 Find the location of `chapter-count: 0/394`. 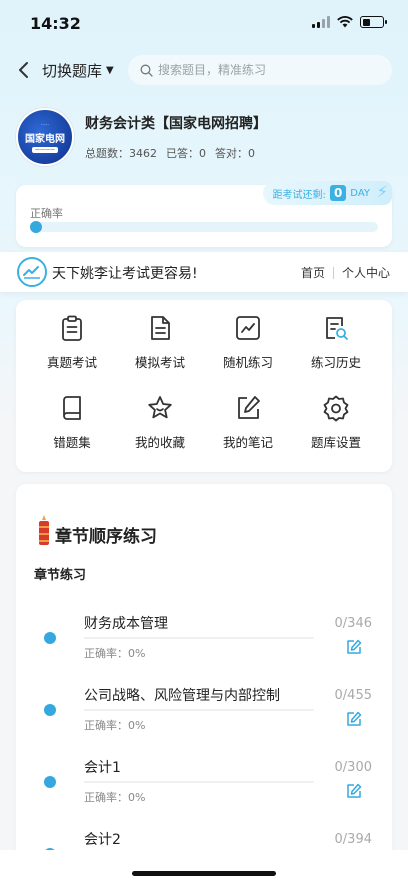

chapter-count: 0/394 is located at coordinates (353, 839).